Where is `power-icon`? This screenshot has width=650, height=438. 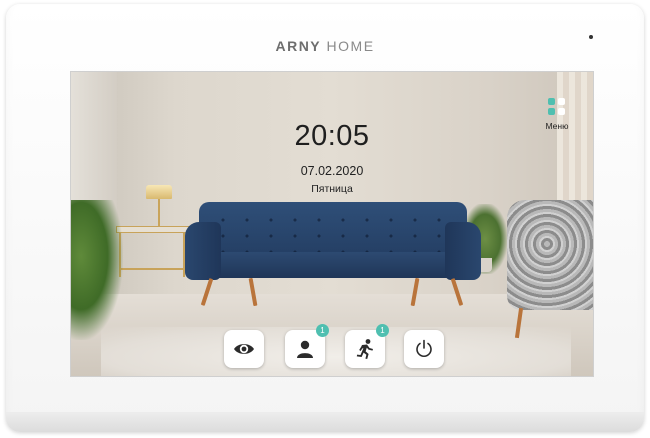 power-icon is located at coordinates (424, 348).